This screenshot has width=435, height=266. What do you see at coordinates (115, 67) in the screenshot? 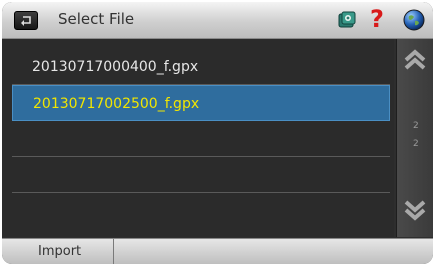
I see `file-name: 20130717000400_f.gpx` at bounding box center [115, 67].